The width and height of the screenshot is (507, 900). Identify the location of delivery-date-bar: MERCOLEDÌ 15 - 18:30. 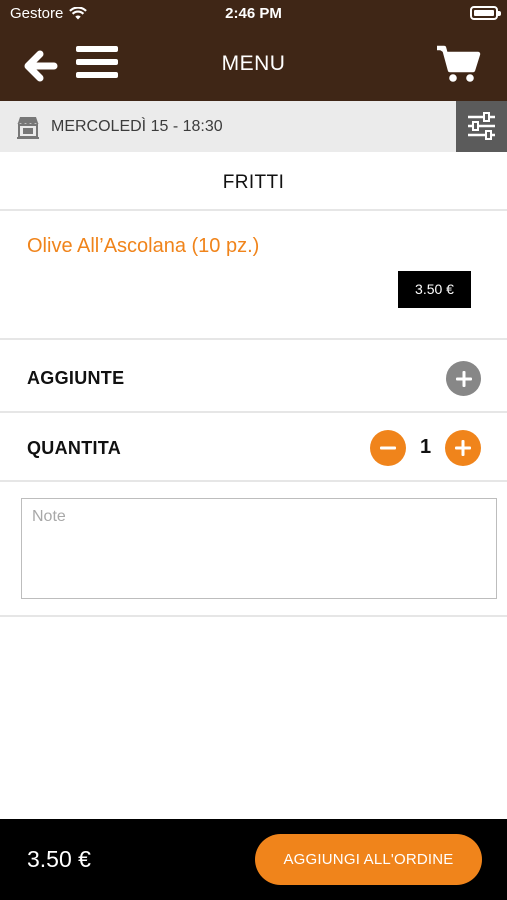
(253, 126).